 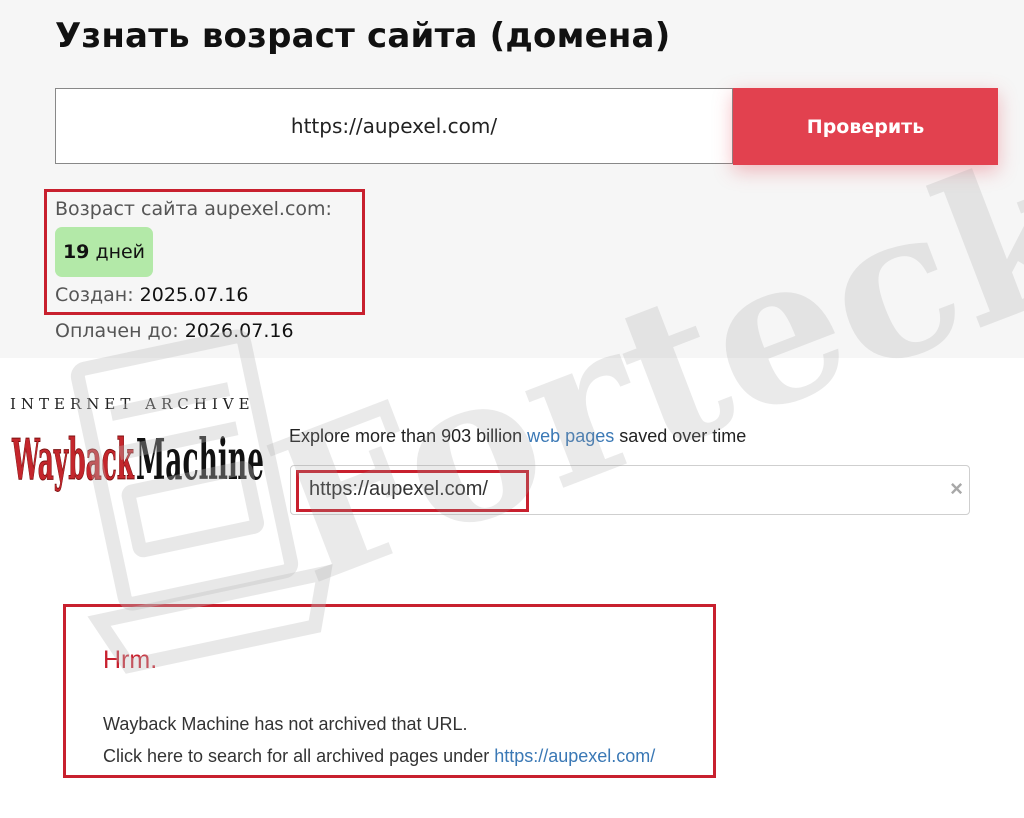 I want to click on wayback-logo: INTERNET ARCHIVE Wayback Machine, so click(x=138, y=445).